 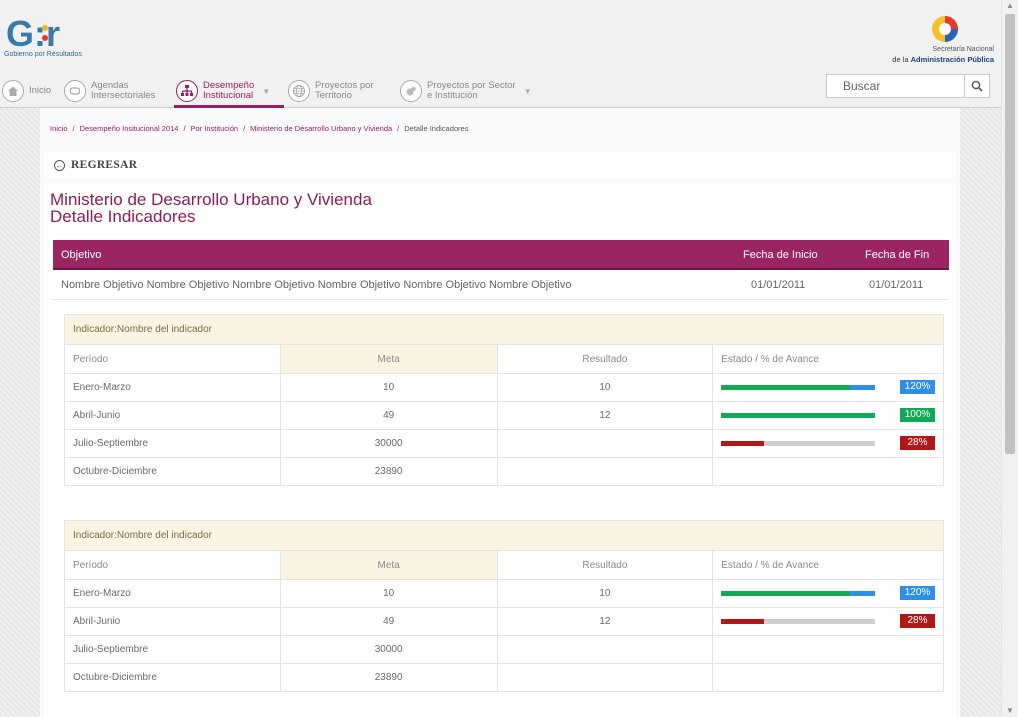 What do you see at coordinates (500, 165) in the screenshot?
I see `back-bar: ← REGRESAR` at bounding box center [500, 165].